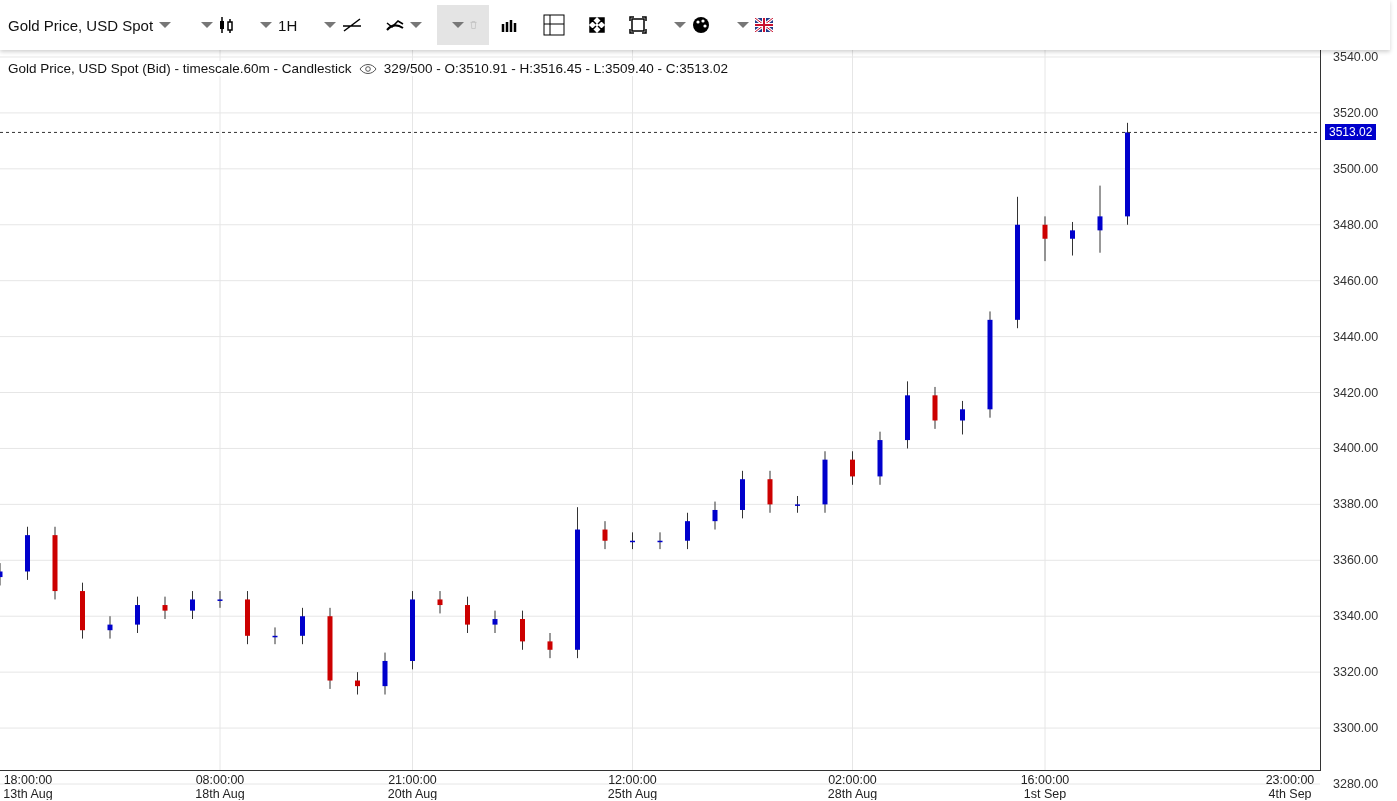 The image size is (1397, 801). I want to click on wave-lines-icon, so click(395, 25).